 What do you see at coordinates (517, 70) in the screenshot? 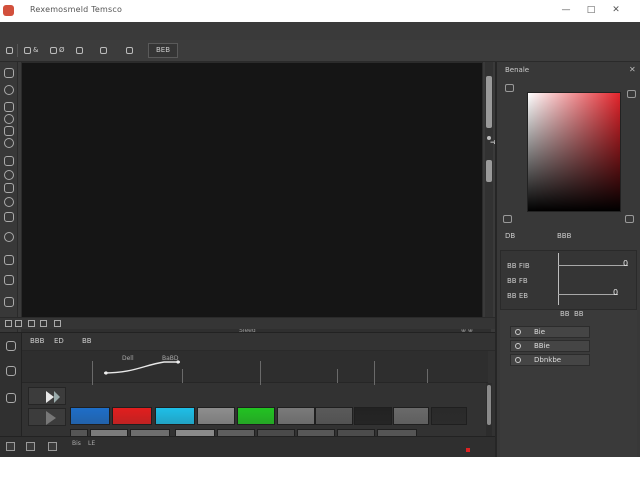
I see `panel-title: Benale` at bounding box center [517, 70].